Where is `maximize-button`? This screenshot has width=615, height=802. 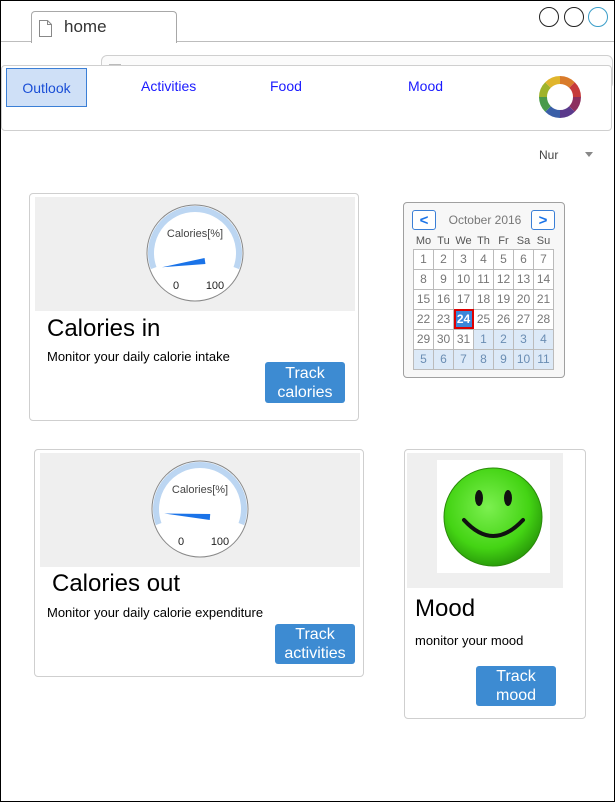 maximize-button is located at coordinates (574, 17).